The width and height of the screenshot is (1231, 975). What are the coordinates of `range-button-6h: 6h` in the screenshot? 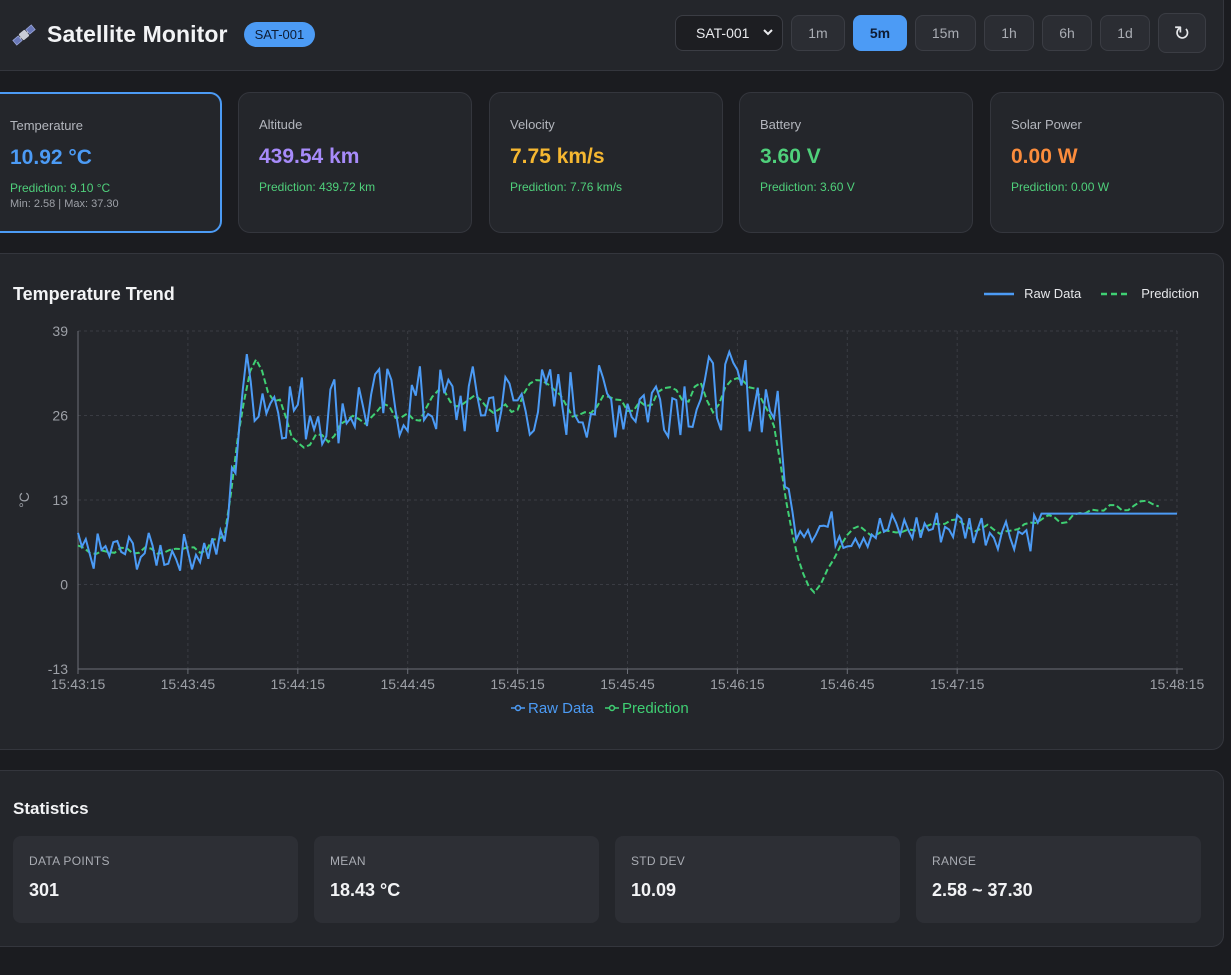 It's located at (1067, 33).